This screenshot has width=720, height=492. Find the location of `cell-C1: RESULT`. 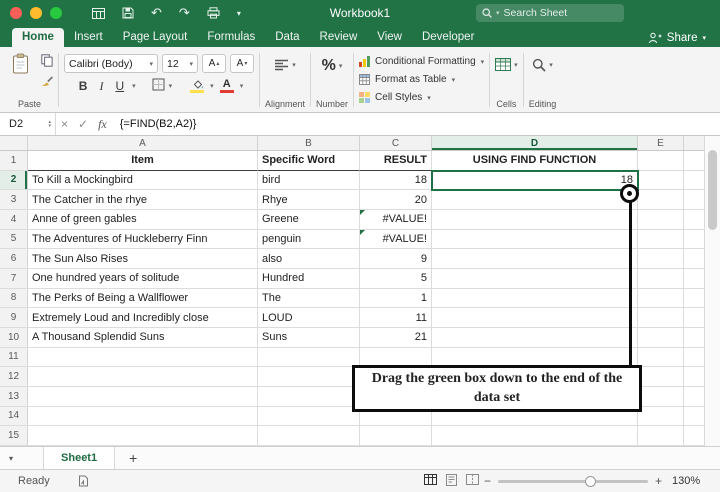

cell-C1: RESULT is located at coordinates (396, 161).